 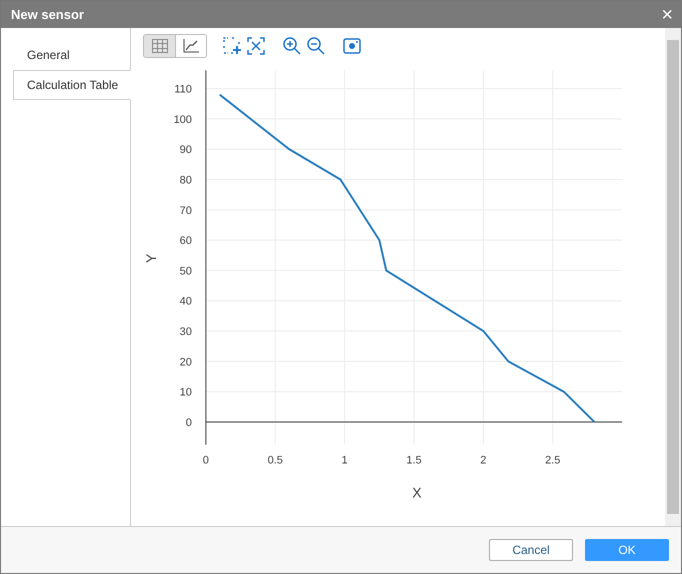 What do you see at coordinates (275, 460) in the screenshot?
I see `x-tick-label: 0.5` at bounding box center [275, 460].